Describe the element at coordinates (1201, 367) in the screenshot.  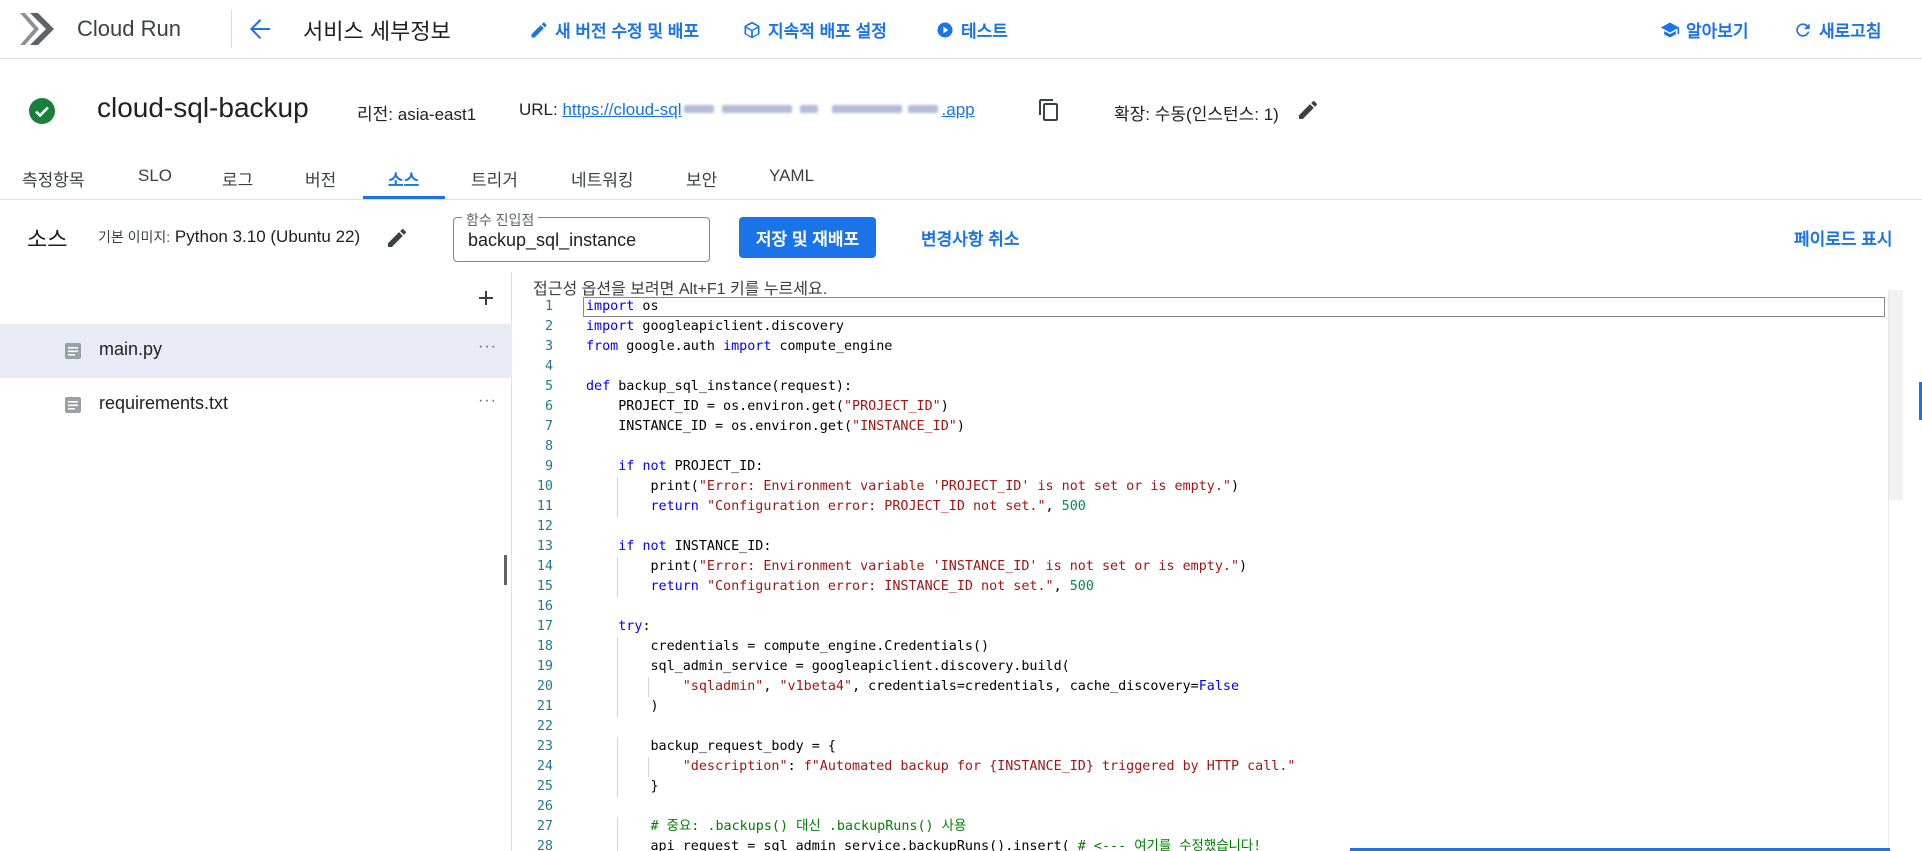
I see `code-line: 4` at that location.